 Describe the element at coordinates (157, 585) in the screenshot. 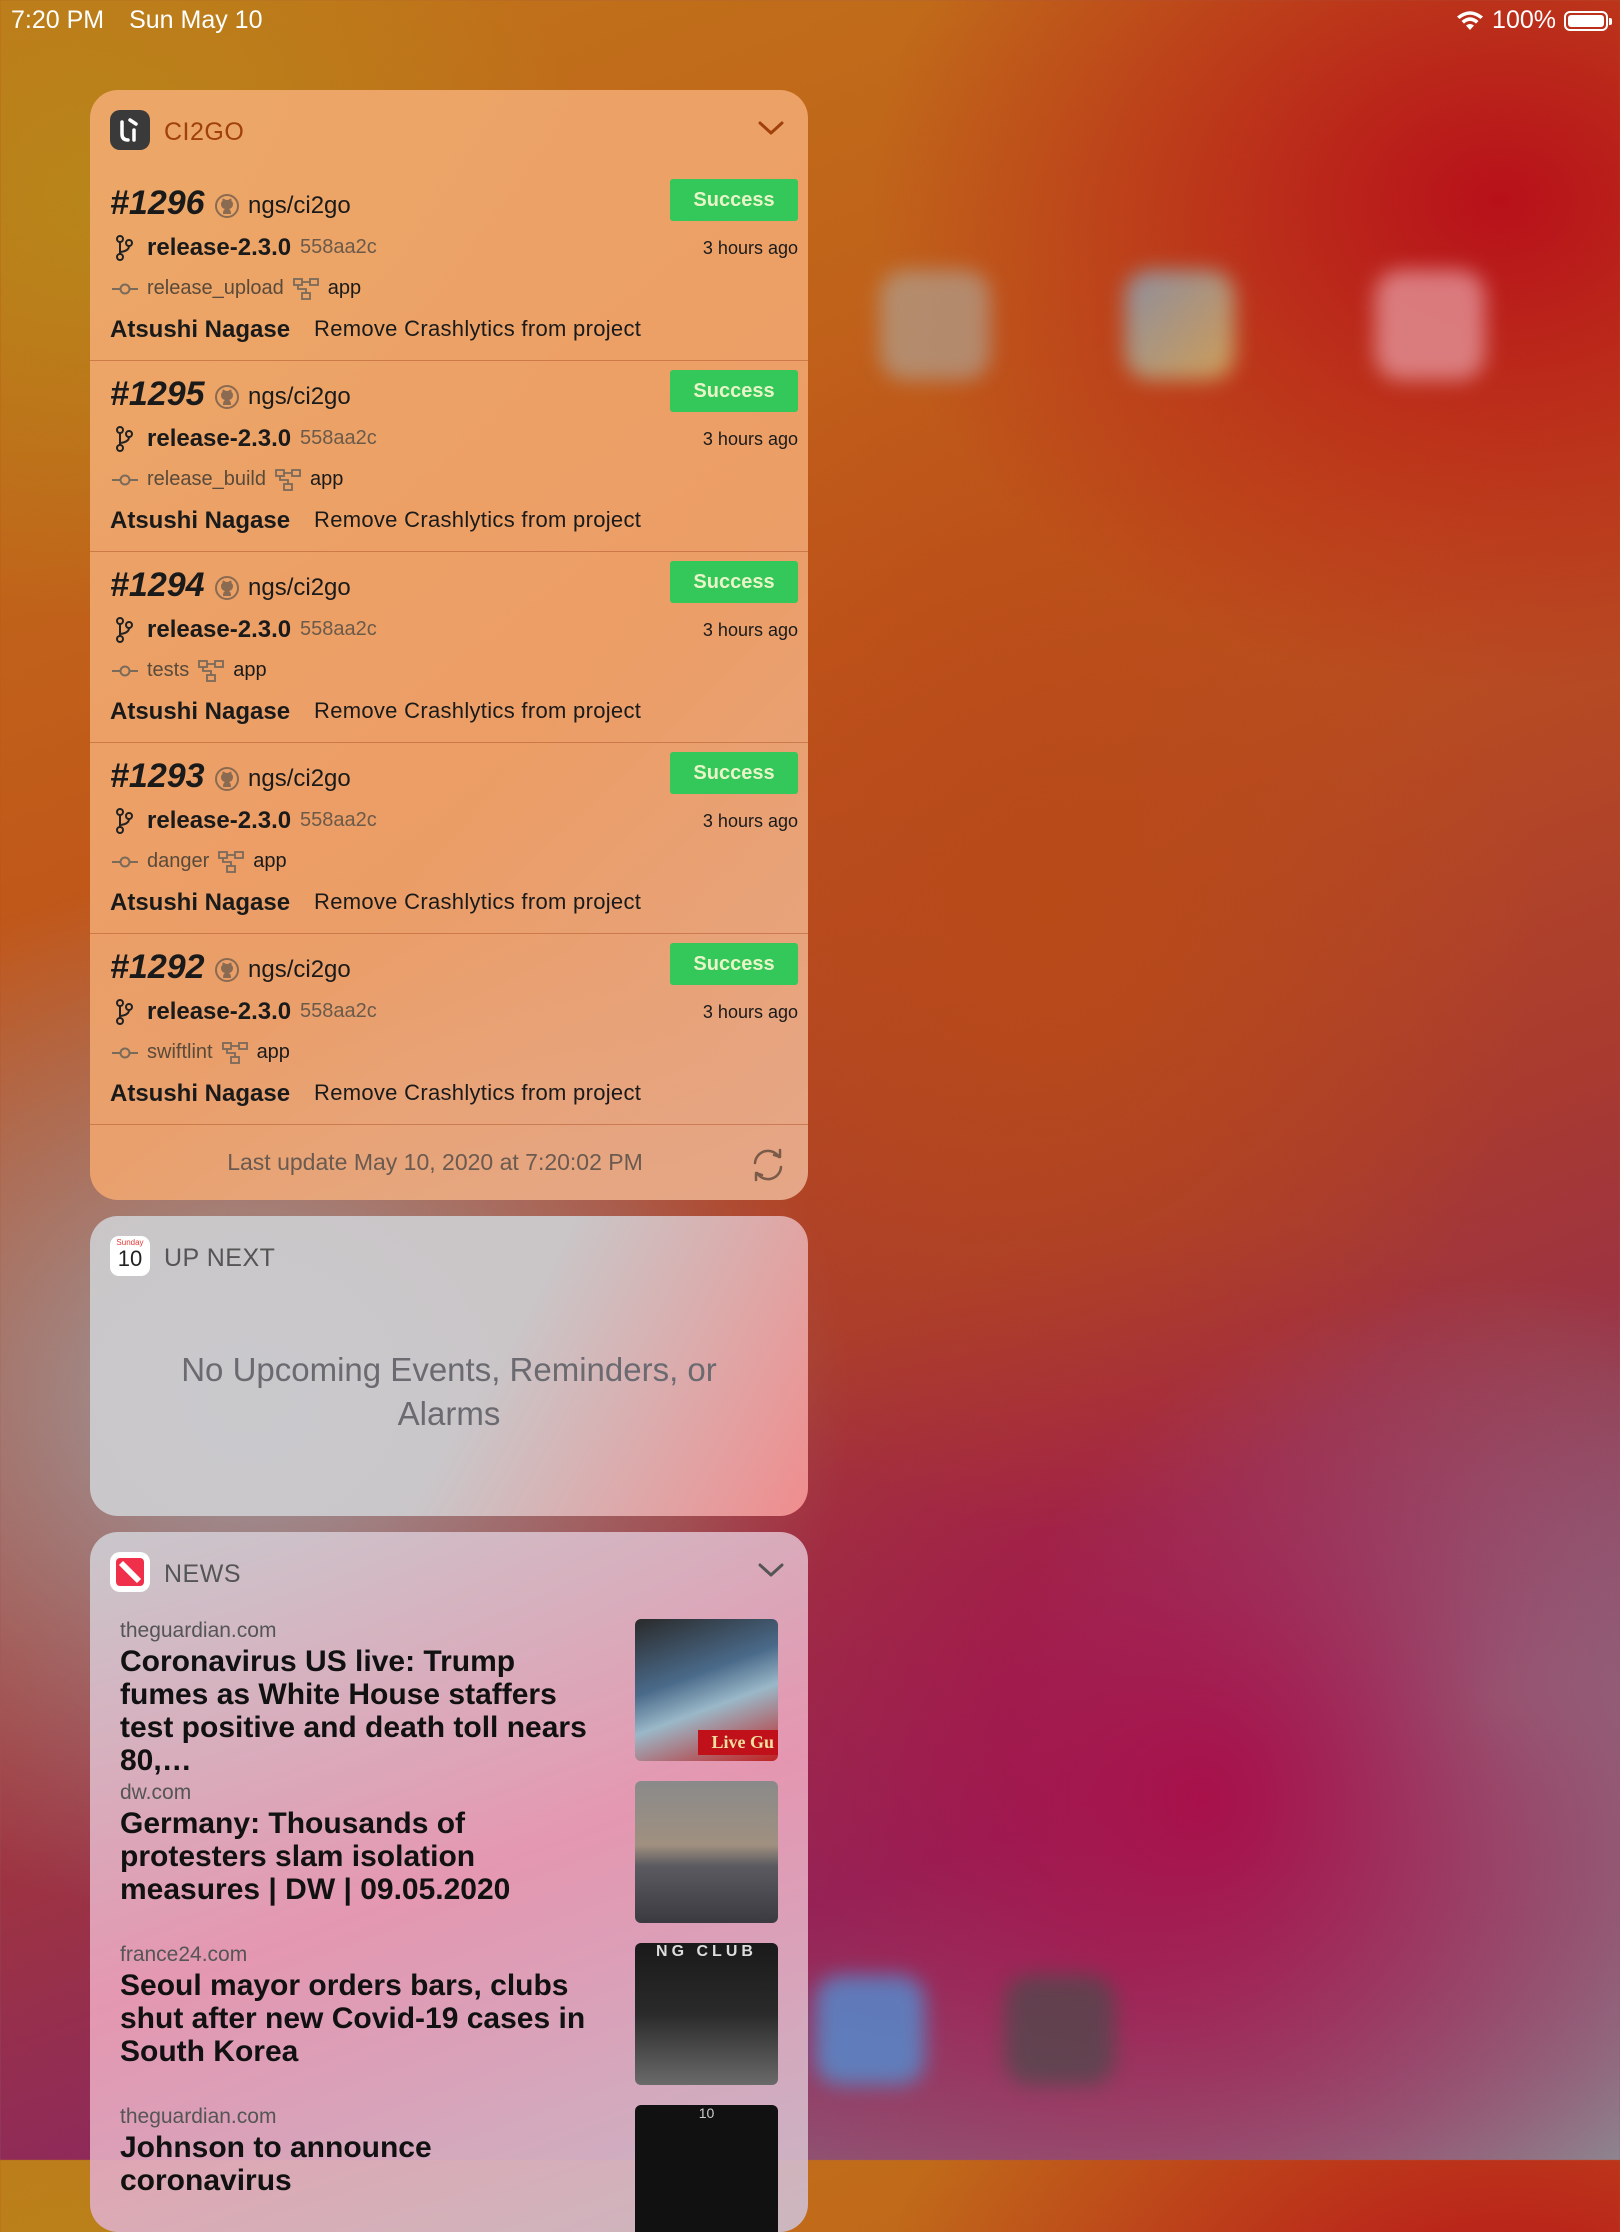

I see `build-number: #1294` at that location.